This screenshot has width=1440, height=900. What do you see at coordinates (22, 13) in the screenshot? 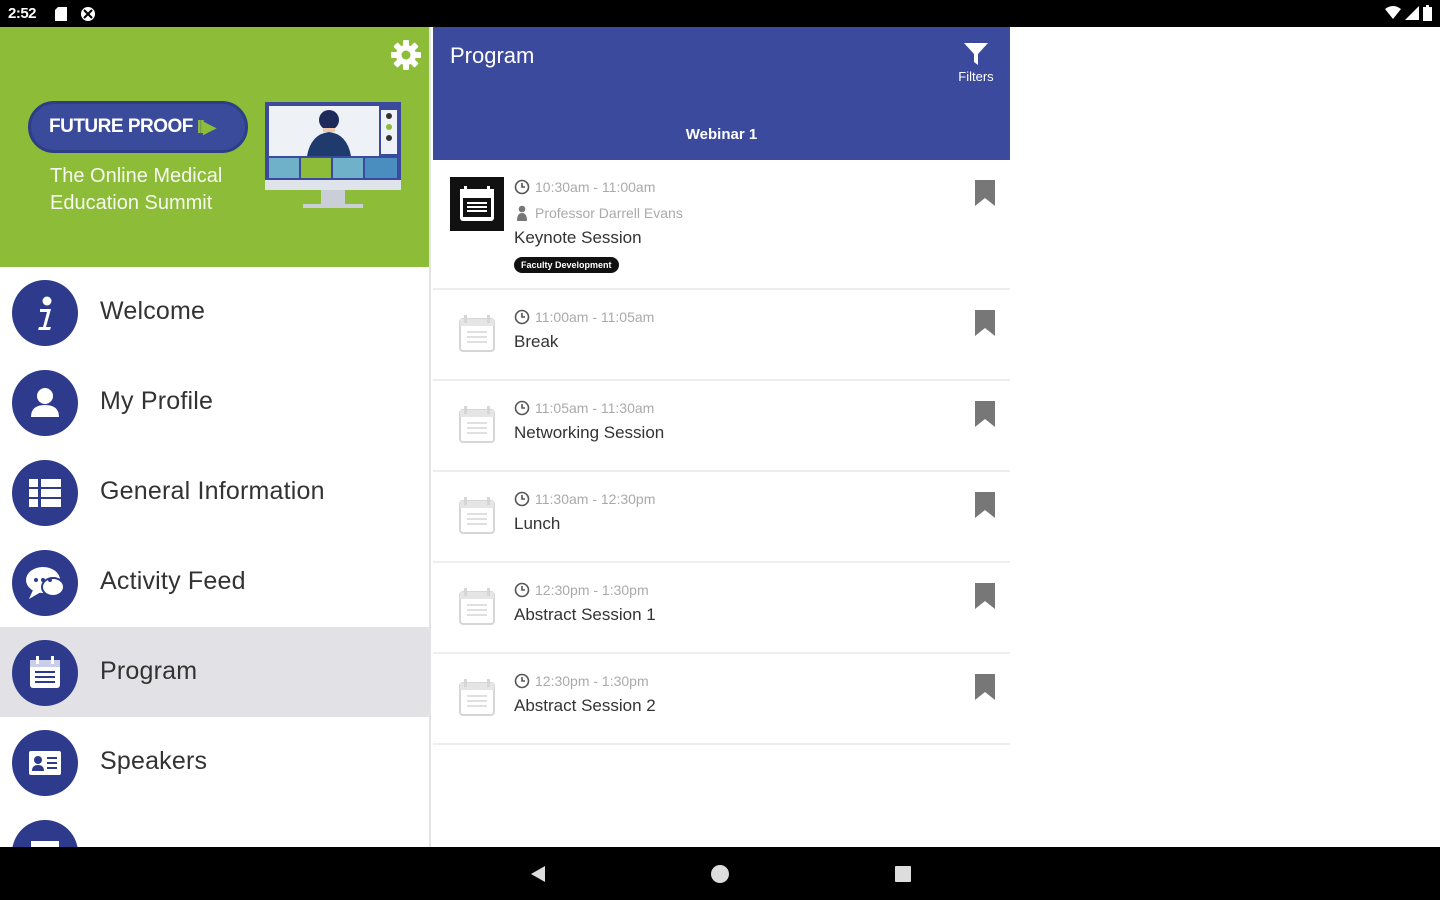
I see `status-time: 2:52` at bounding box center [22, 13].